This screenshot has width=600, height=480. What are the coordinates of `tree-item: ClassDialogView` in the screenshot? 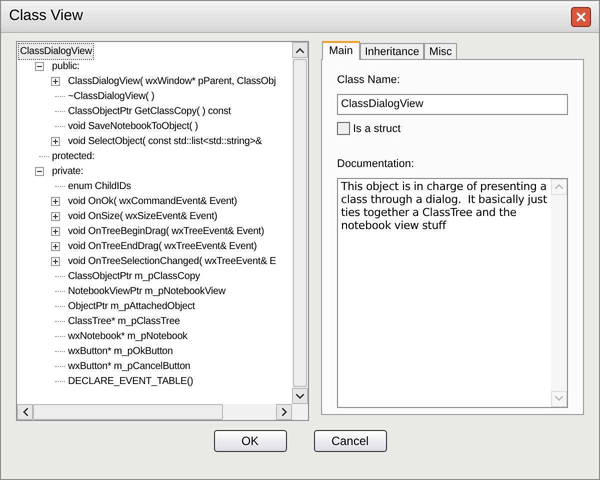 It's located at (56, 51).